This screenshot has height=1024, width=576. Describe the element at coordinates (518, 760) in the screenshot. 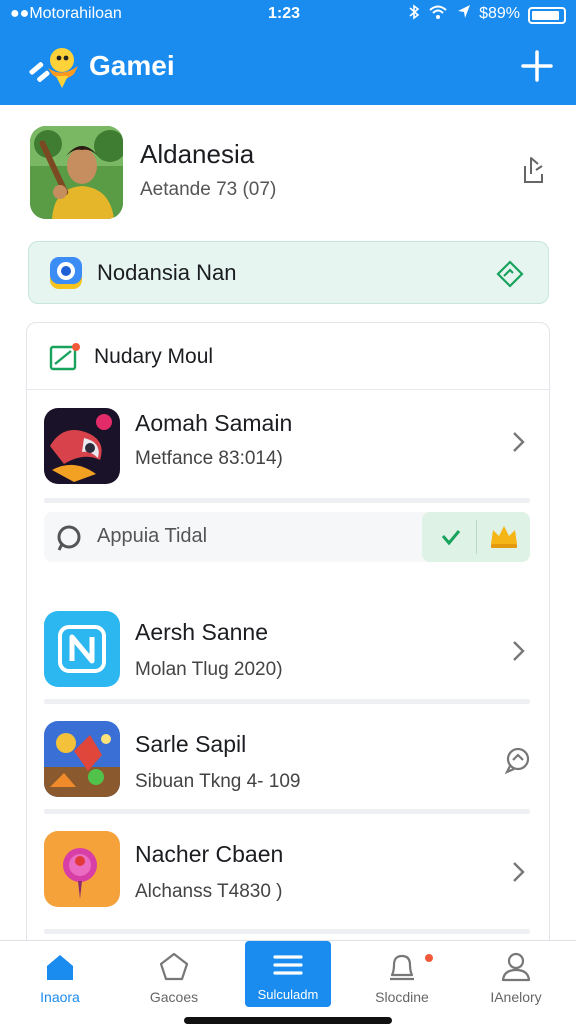

I see `chat-refresh-icon` at that location.